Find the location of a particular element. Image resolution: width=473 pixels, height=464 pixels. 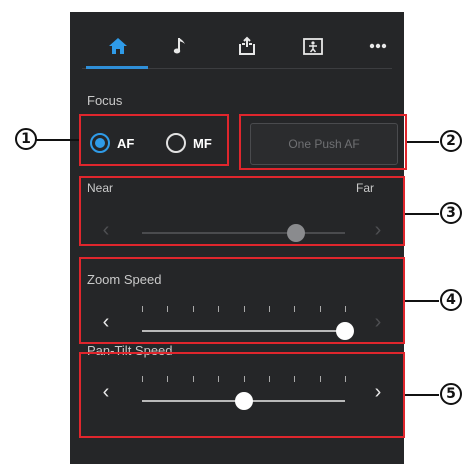

highlight-box-focus-slider is located at coordinates (242, 211).